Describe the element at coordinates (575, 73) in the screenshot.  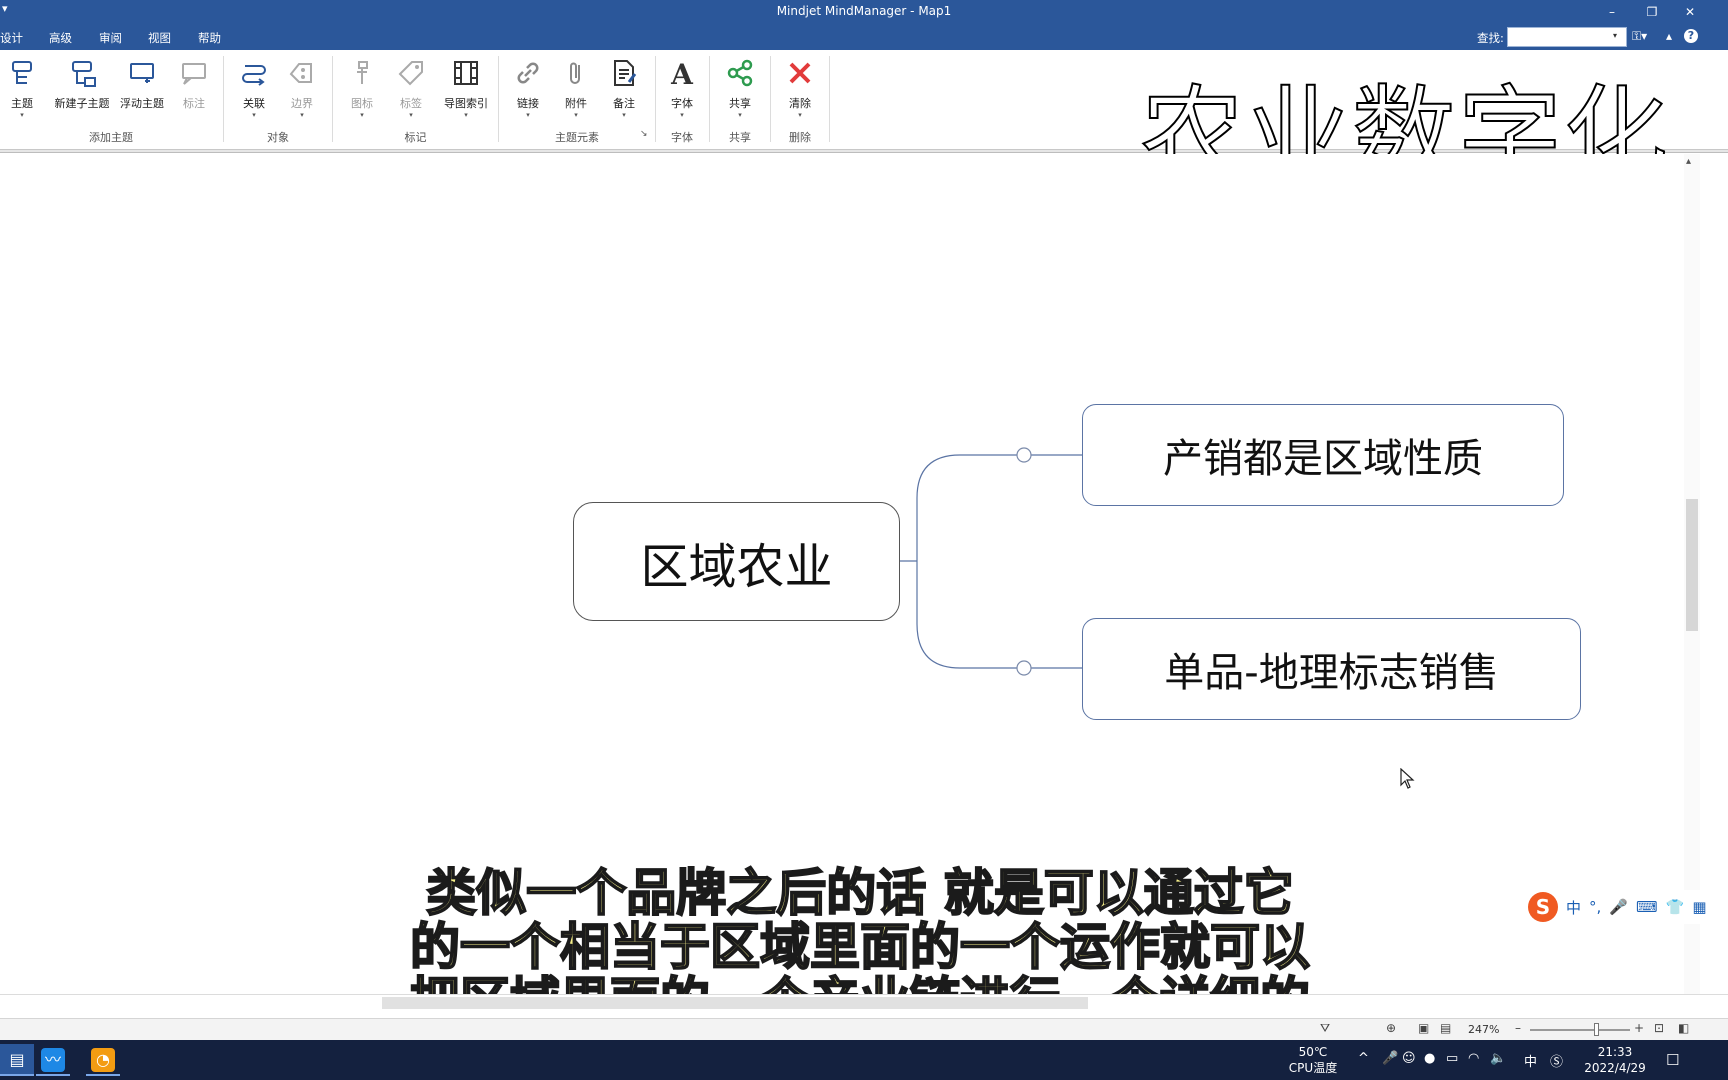
I see `paperclip-icon` at that location.